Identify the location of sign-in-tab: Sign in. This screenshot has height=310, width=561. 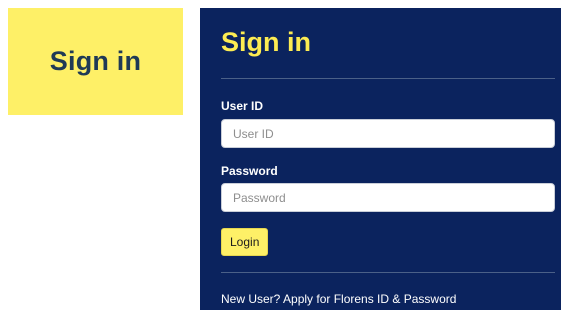
(95, 61).